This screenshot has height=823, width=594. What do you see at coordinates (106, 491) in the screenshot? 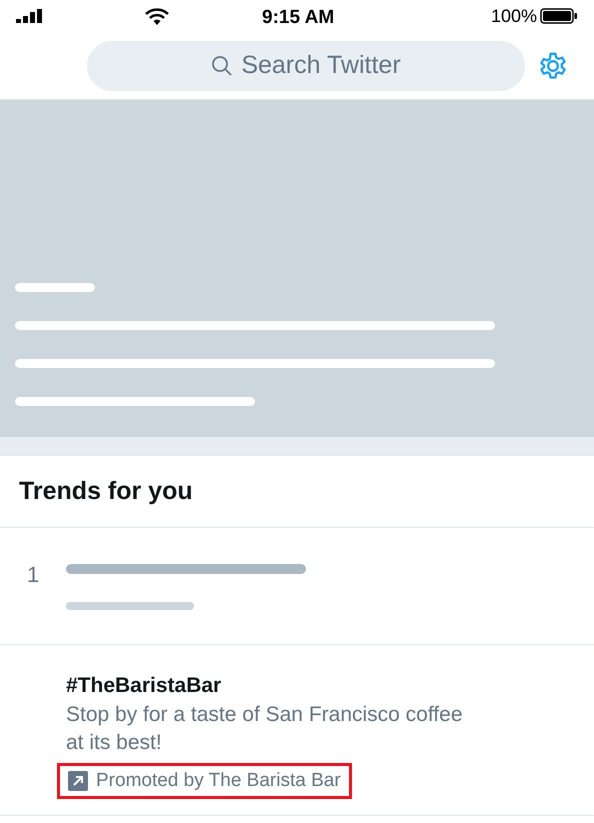
I see `section-heading: Trends for you` at bounding box center [106, 491].